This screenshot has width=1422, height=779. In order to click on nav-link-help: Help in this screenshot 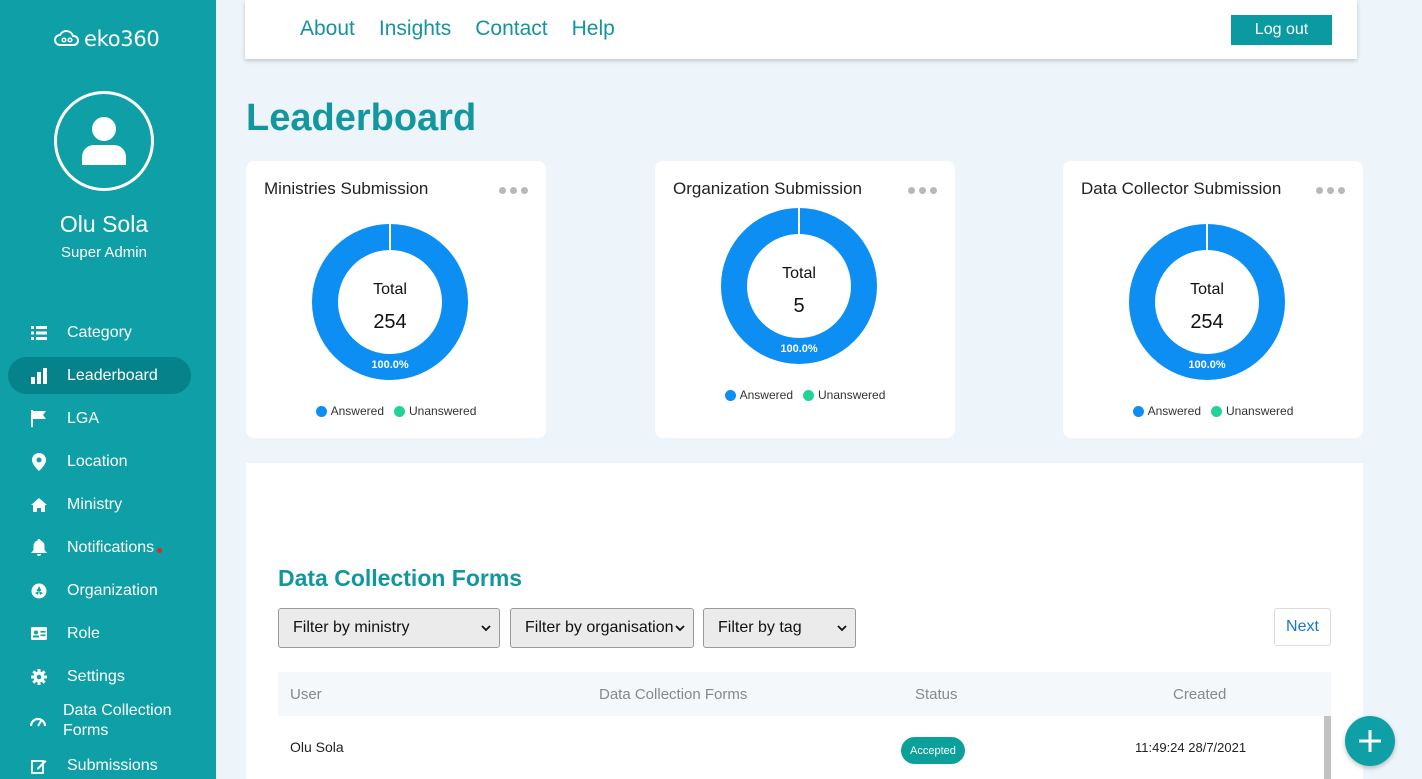, I will do `click(593, 29)`.